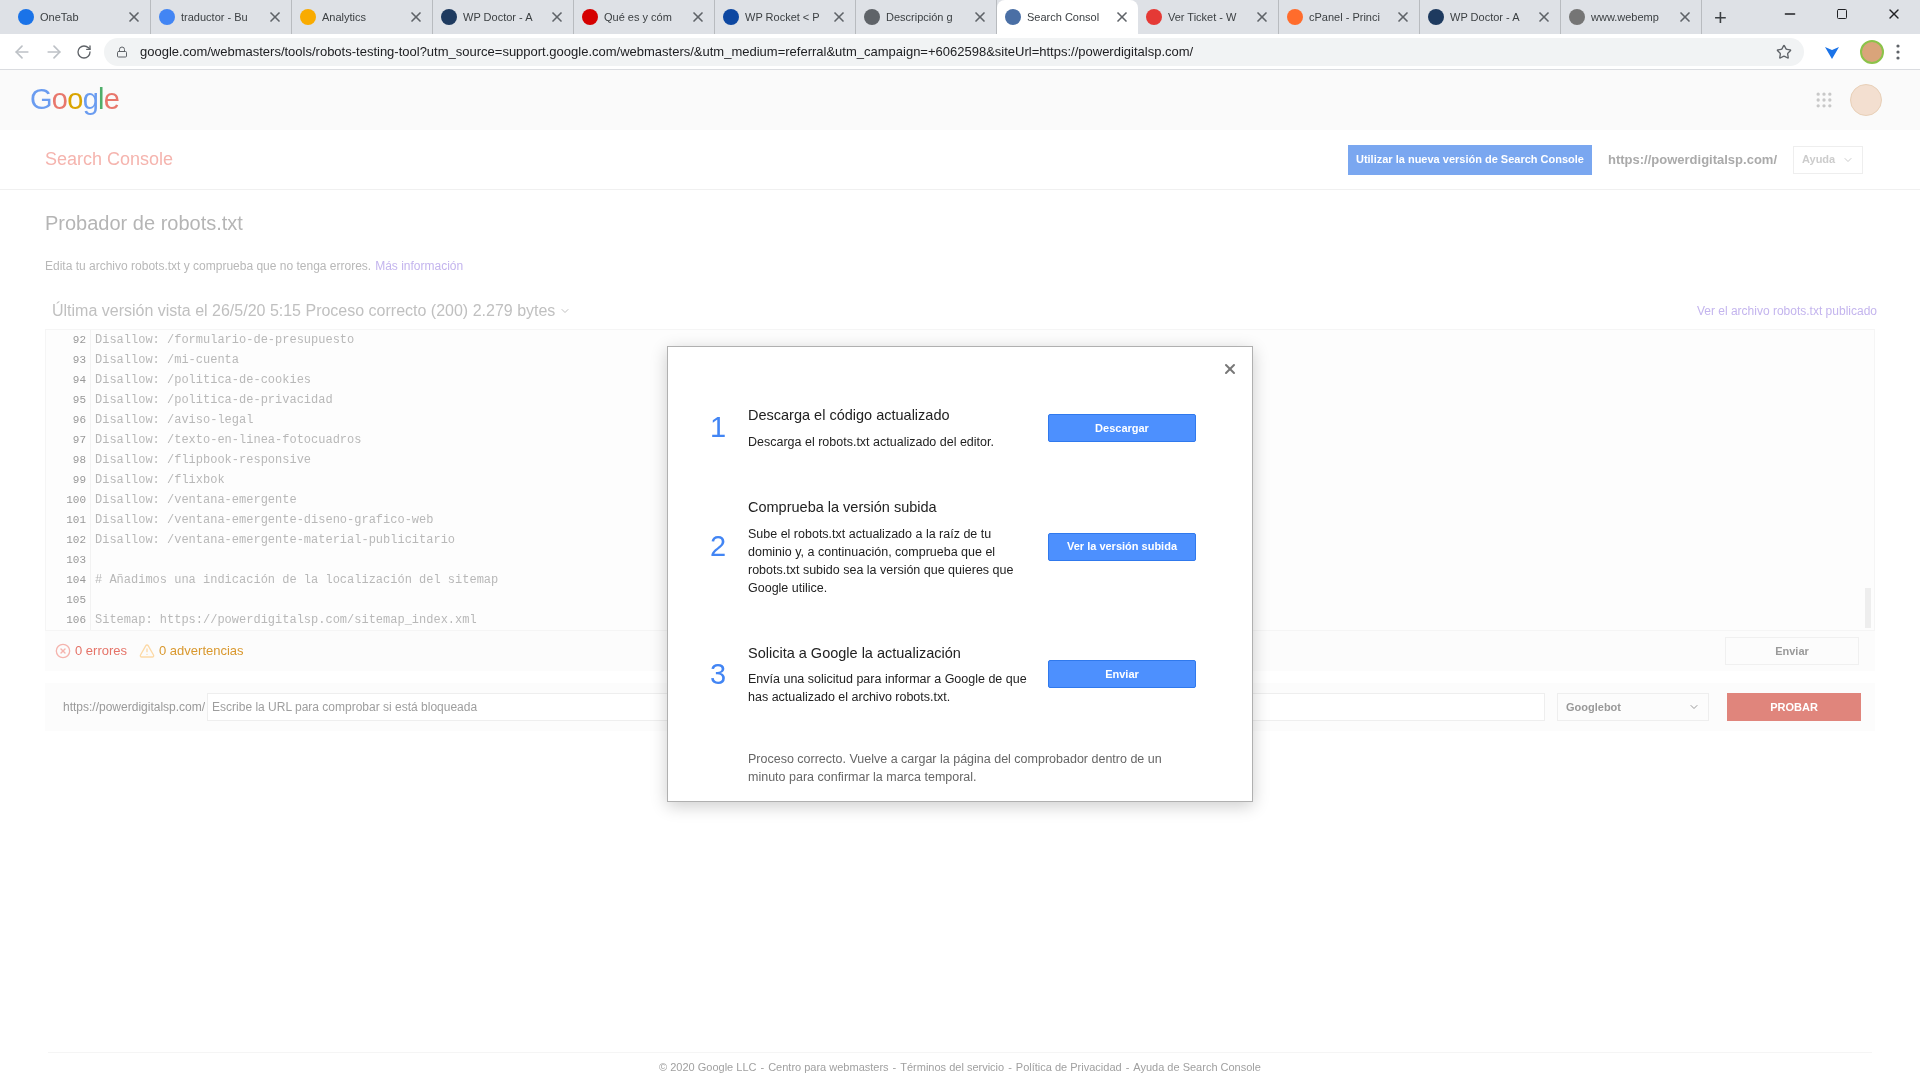 Image resolution: width=1920 pixels, height=1080 pixels. What do you see at coordinates (76, 600) in the screenshot?
I see `line-number: 105` at bounding box center [76, 600].